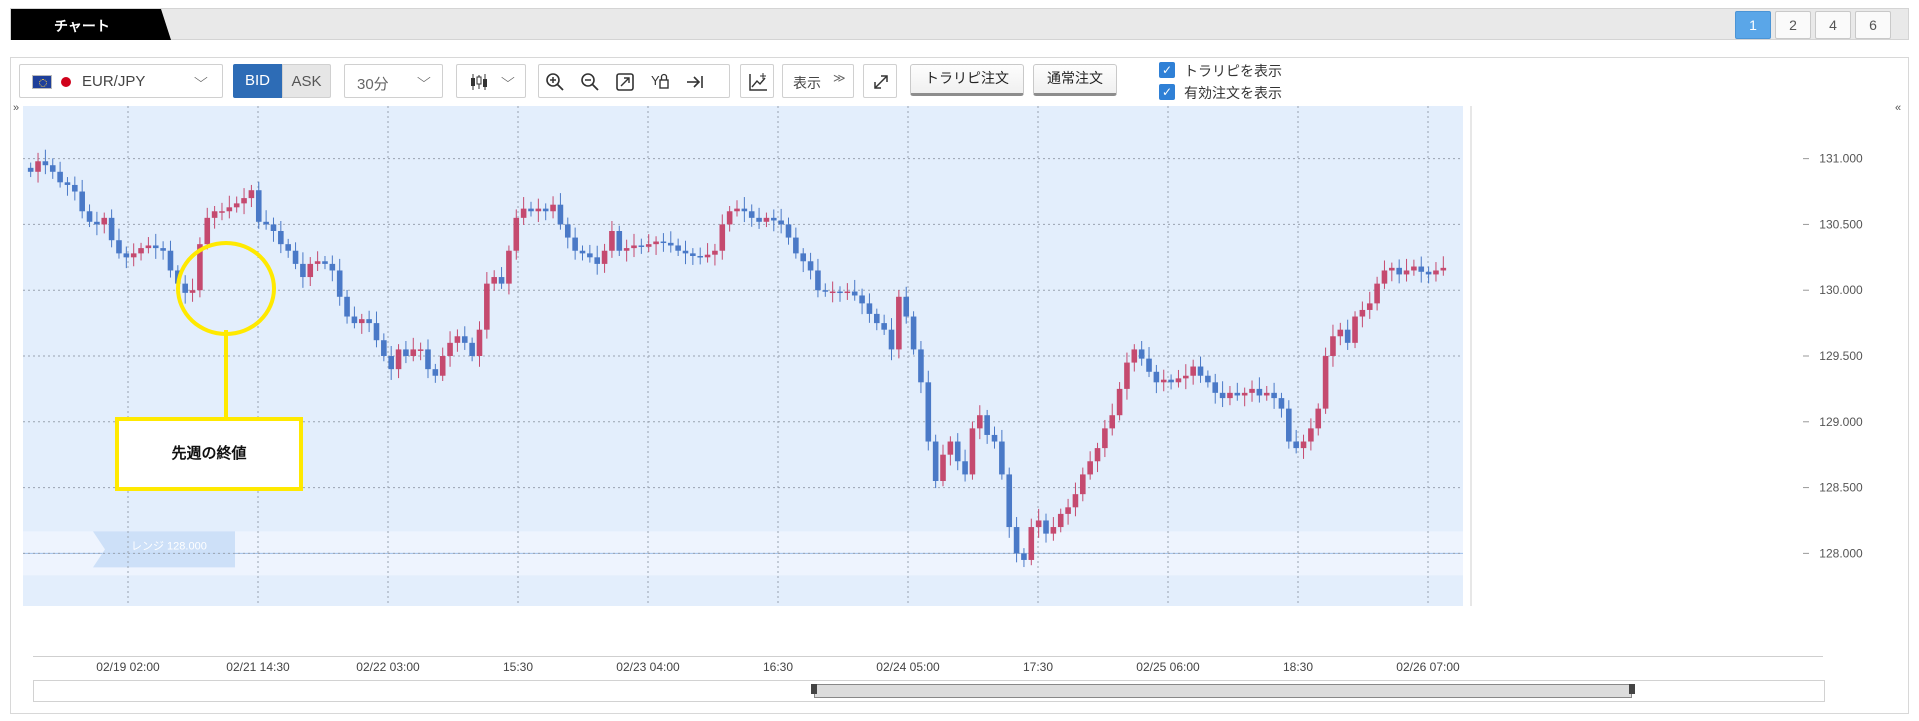 This screenshot has height=721, width=1919. I want to click on range-navigator, so click(929, 691).